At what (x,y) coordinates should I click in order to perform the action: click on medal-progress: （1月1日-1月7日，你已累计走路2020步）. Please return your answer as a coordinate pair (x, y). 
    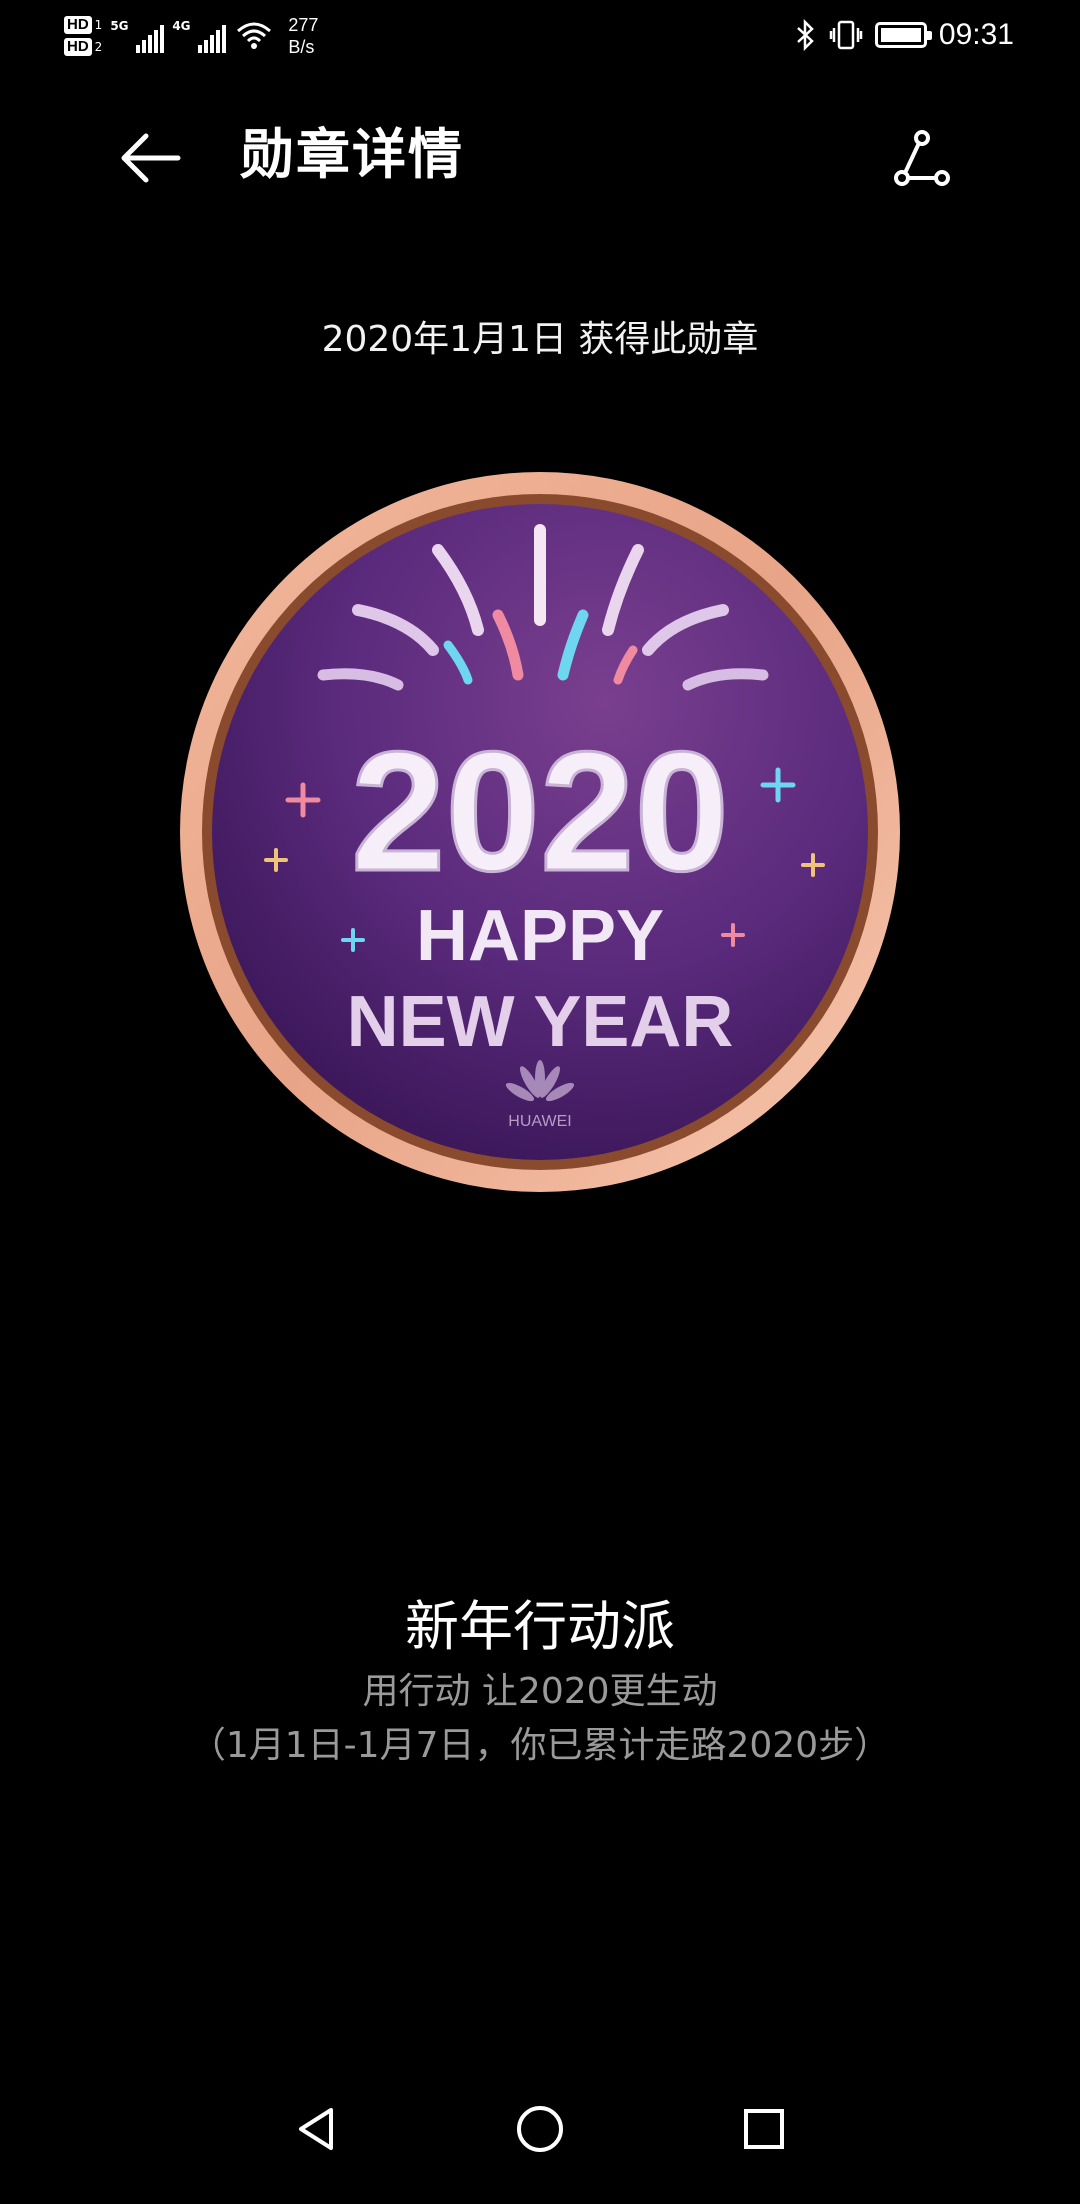
    Looking at the image, I should click on (540, 1745).